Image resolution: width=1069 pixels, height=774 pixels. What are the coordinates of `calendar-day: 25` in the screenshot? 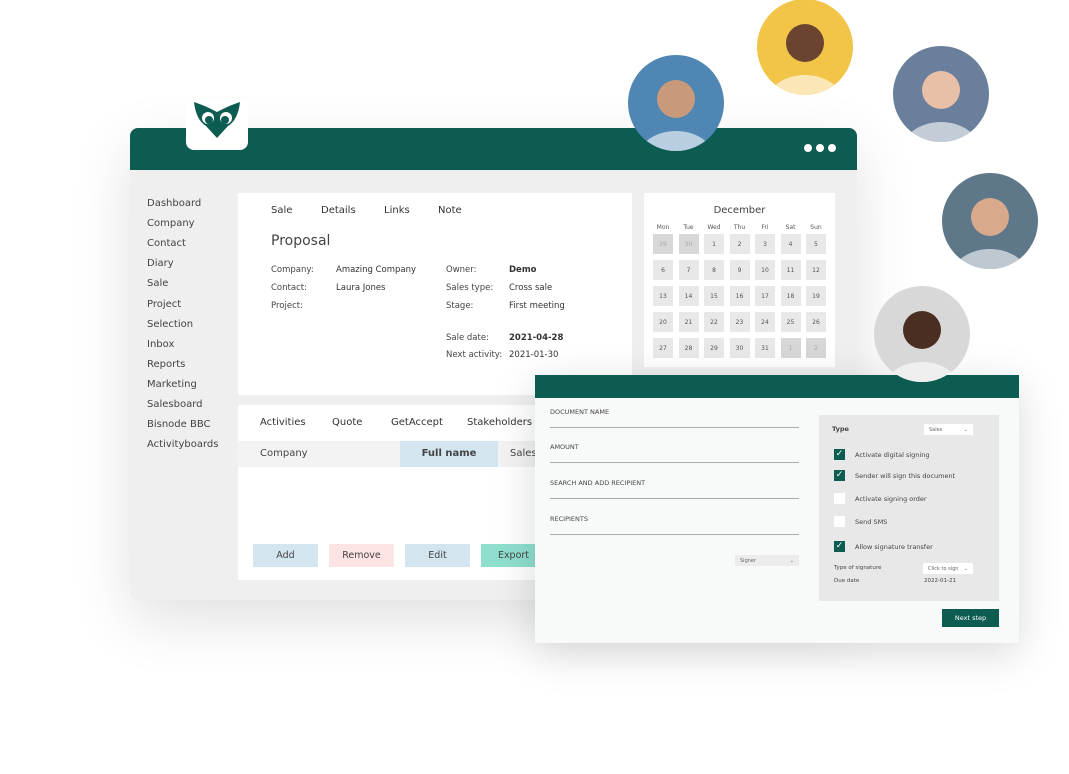 It's located at (790, 322).